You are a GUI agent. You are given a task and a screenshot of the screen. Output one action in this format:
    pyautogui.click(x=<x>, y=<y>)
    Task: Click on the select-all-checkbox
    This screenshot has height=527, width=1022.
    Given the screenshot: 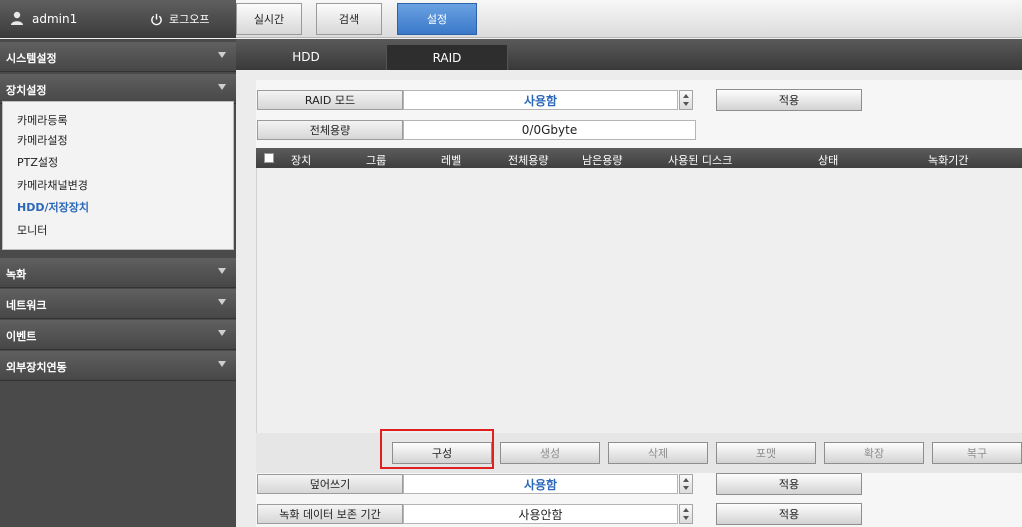 What is the action you would take?
    pyautogui.click(x=269, y=158)
    